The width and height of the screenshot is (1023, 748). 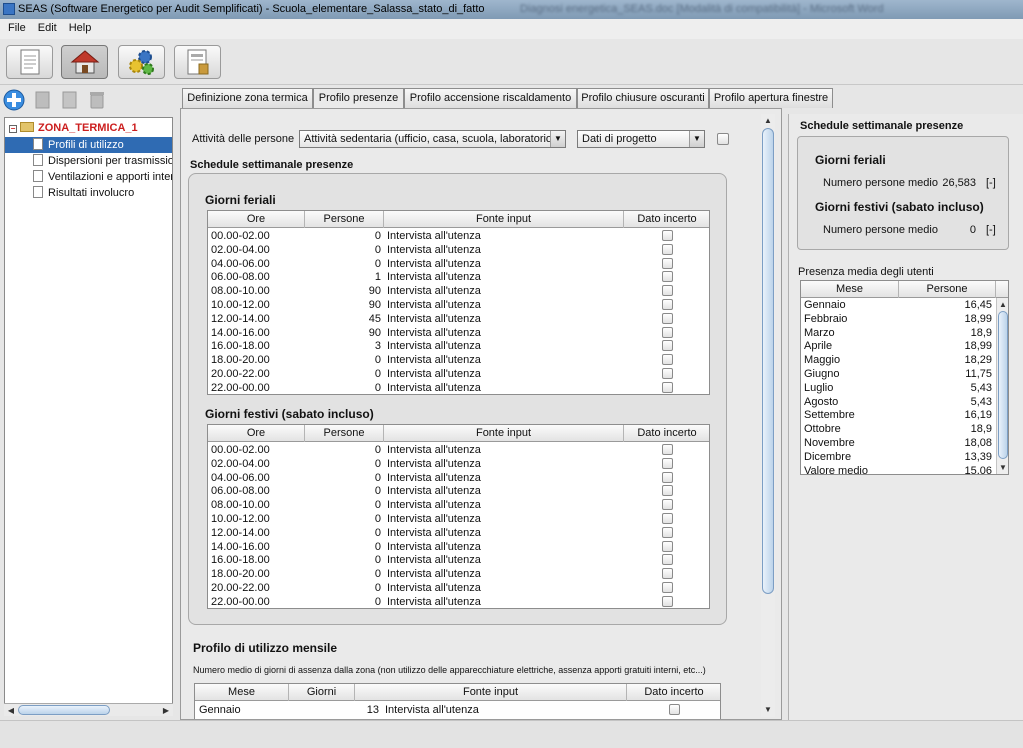 I want to click on table-row: 06.00-08.00 0 Intervista all'utenza, so click(x=458, y=492).